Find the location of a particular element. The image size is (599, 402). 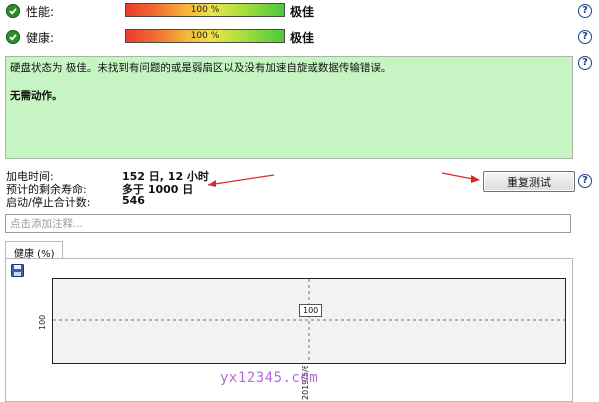

health-meter-value: 100 % is located at coordinates (205, 36).